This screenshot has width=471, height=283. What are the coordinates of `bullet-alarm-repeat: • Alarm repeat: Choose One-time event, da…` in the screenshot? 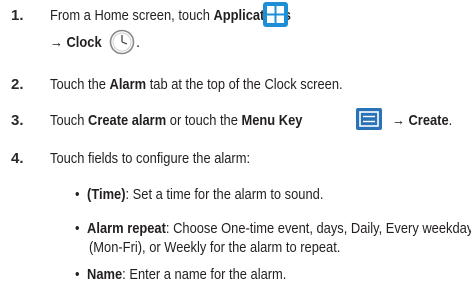 It's located at (273, 228).